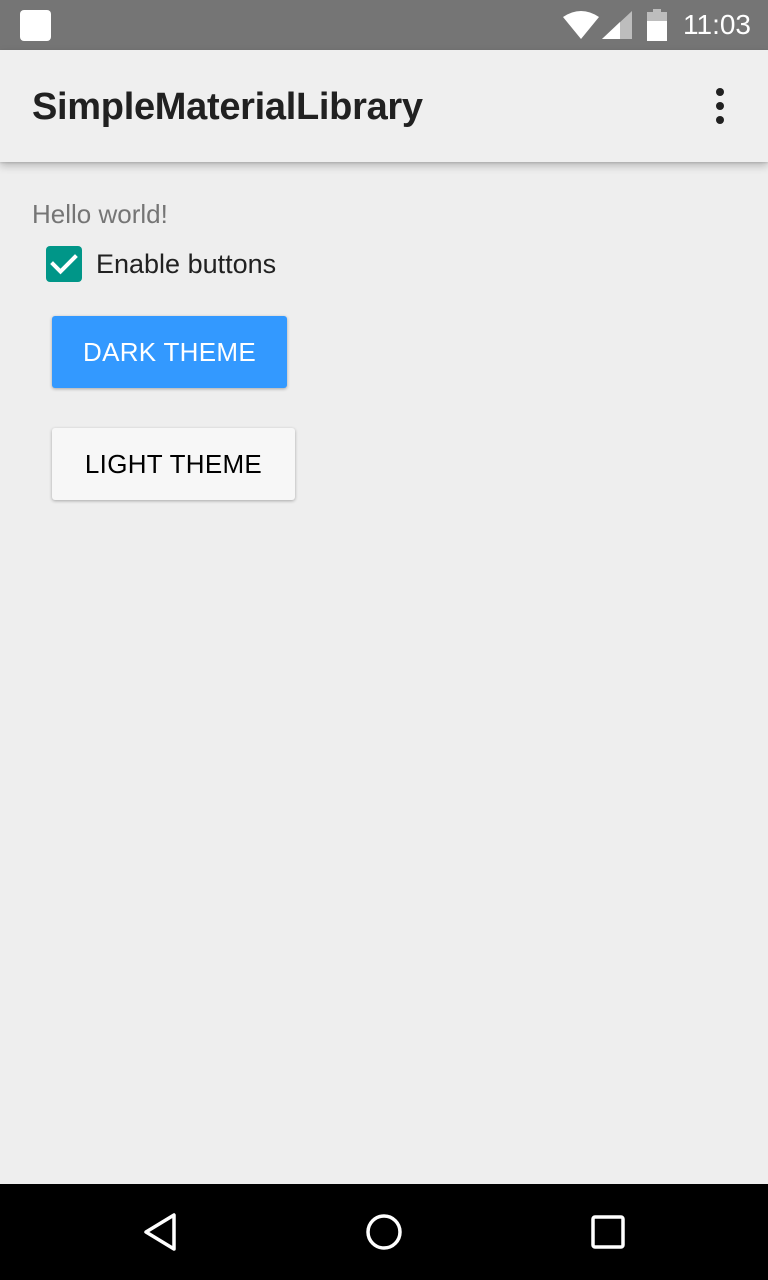 The width and height of the screenshot is (768, 1280). What do you see at coordinates (617, 25) in the screenshot?
I see `signal-icon` at bounding box center [617, 25].